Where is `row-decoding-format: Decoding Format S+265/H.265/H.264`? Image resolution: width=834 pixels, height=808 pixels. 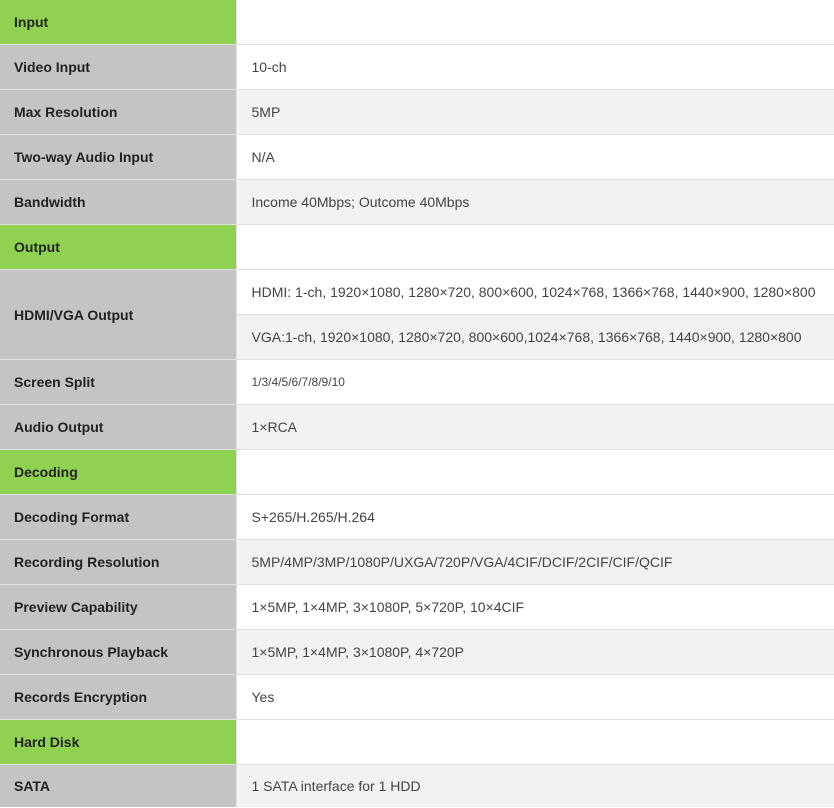
row-decoding-format: Decoding Format S+265/H.265/H.264 is located at coordinates (417, 517).